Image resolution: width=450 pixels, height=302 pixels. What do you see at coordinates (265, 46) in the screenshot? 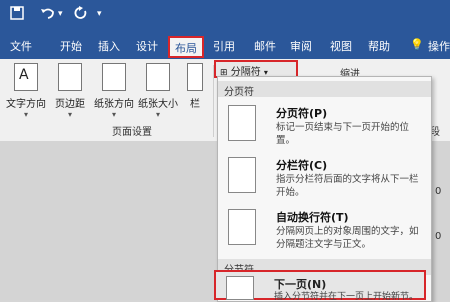
I see `tab-mailings: 邮件` at bounding box center [265, 46].